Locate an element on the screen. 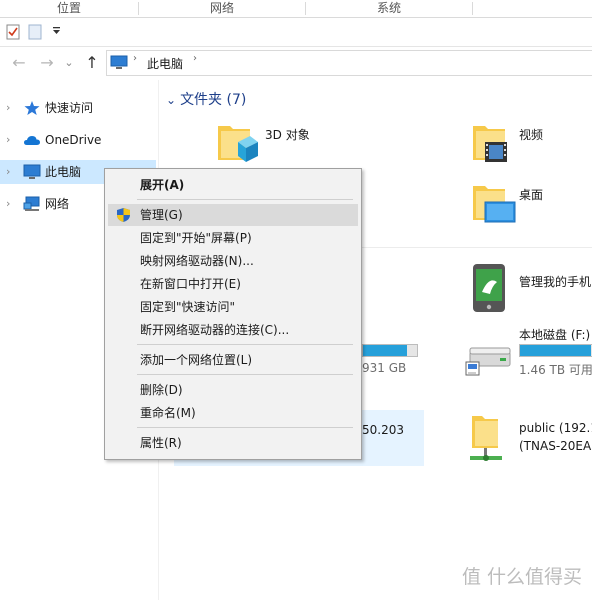 Image resolution: width=592 pixels, height=600 pixels. sidebar-item-label: OneDrive is located at coordinates (73, 140).